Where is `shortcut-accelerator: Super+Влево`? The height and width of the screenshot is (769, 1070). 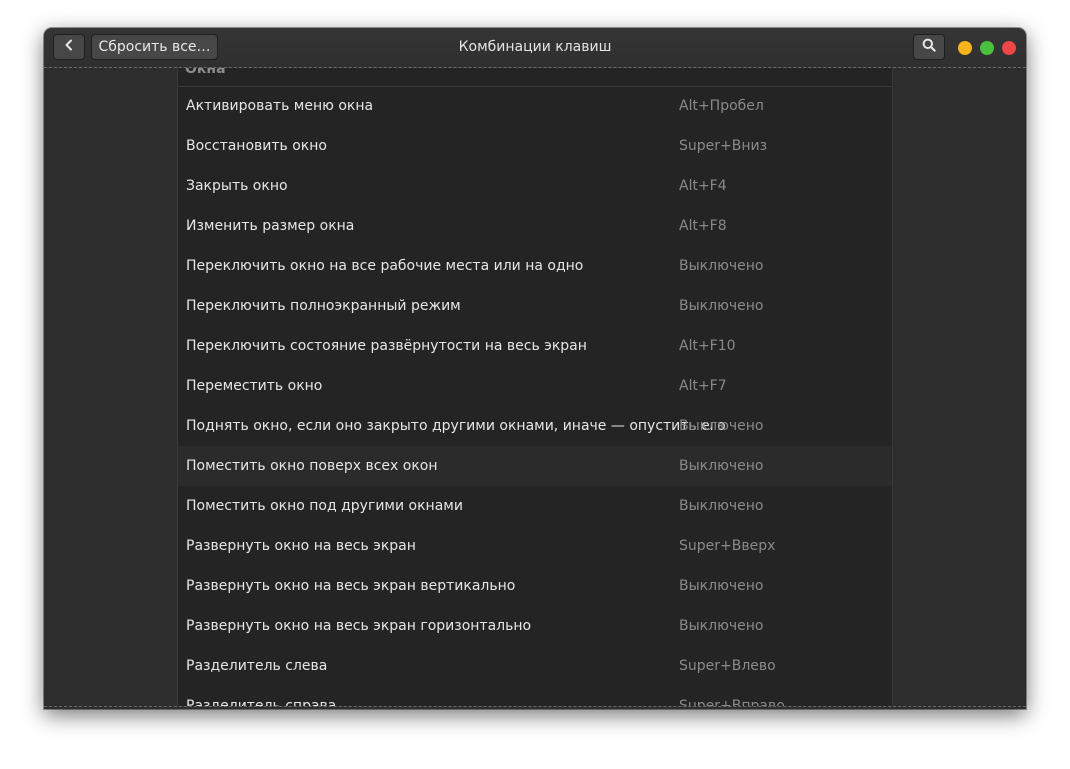 shortcut-accelerator: Super+Влево is located at coordinates (727, 666).